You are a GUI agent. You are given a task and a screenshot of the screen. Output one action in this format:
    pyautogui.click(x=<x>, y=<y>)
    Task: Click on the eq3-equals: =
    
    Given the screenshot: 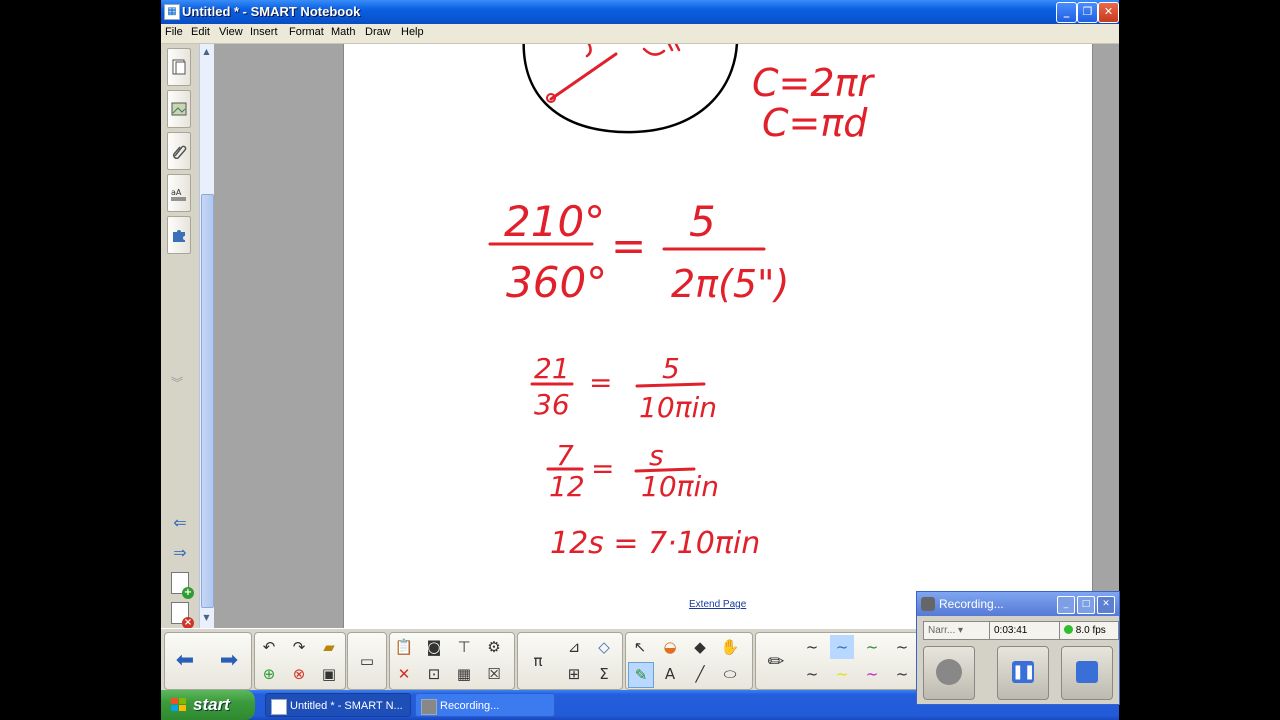 What is the action you would take?
    pyautogui.click(x=602, y=468)
    